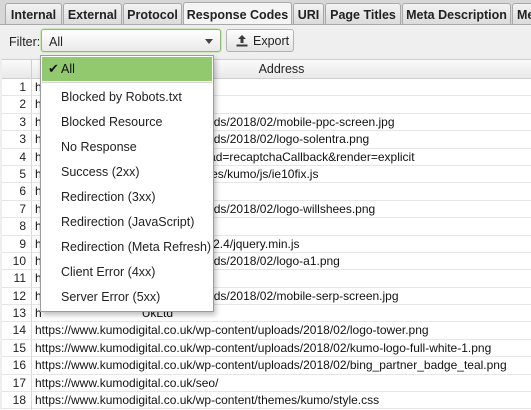 This screenshot has height=410, width=531. What do you see at coordinates (266, 383) in the screenshot?
I see `table-row: 17 https://www.kumodigital.co.uk/seo/` at bounding box center [266, 383].